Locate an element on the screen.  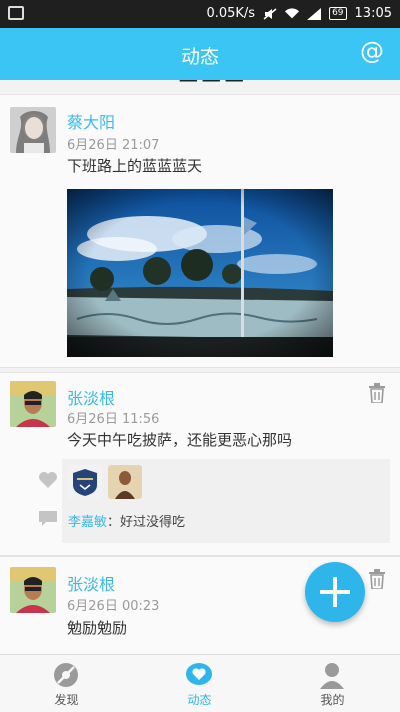
tab-profile: 我的 is located at coordinates (332, 683).